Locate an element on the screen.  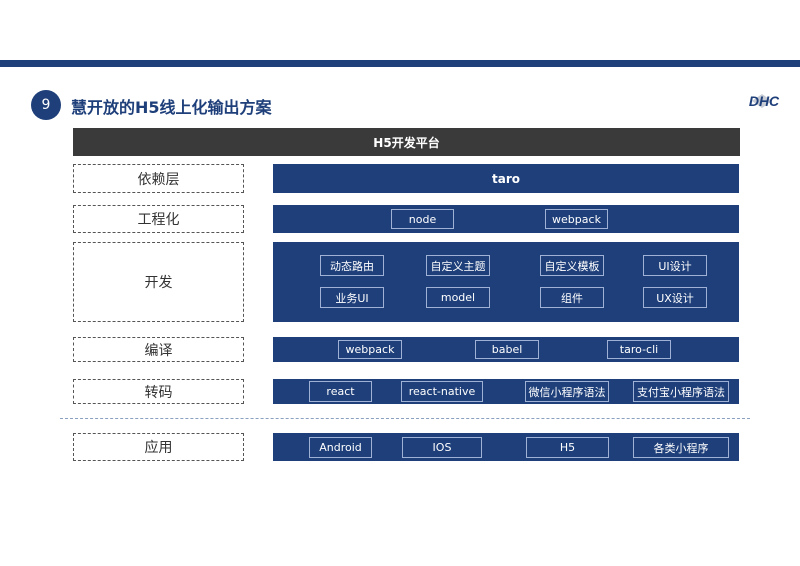
logo-text: DHC is located at coordinates (764, 101).